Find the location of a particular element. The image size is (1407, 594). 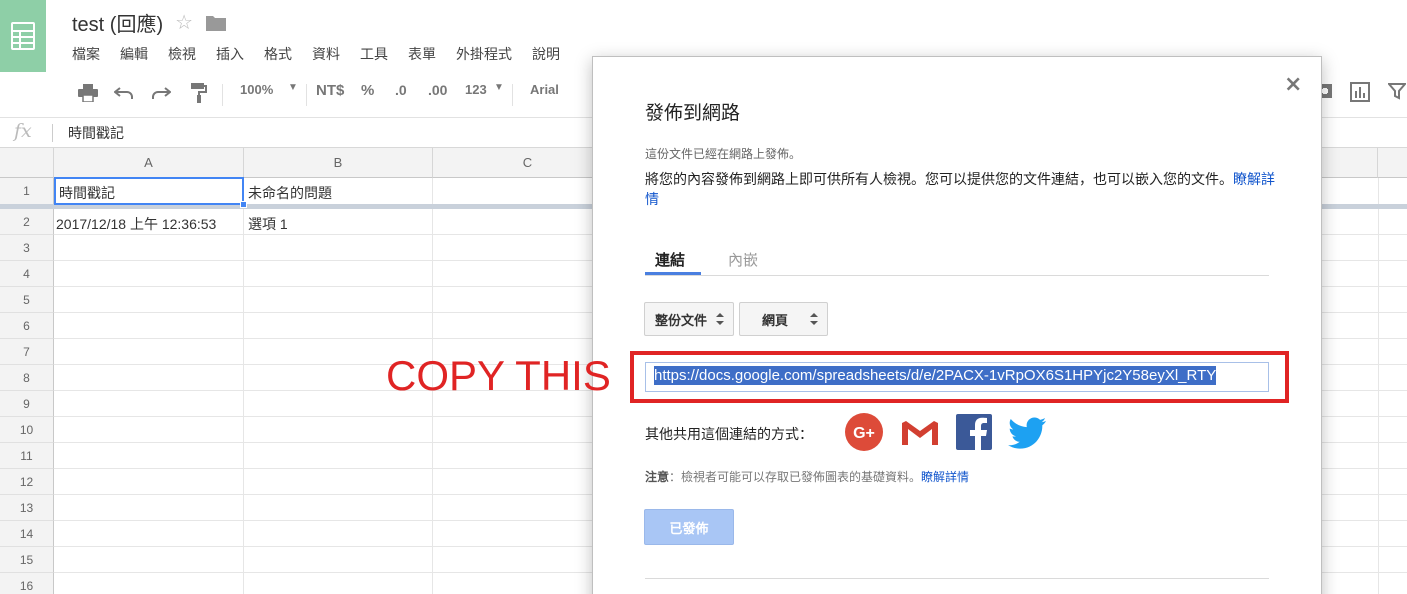

dialog-divider is located at coordinates (957, 578).